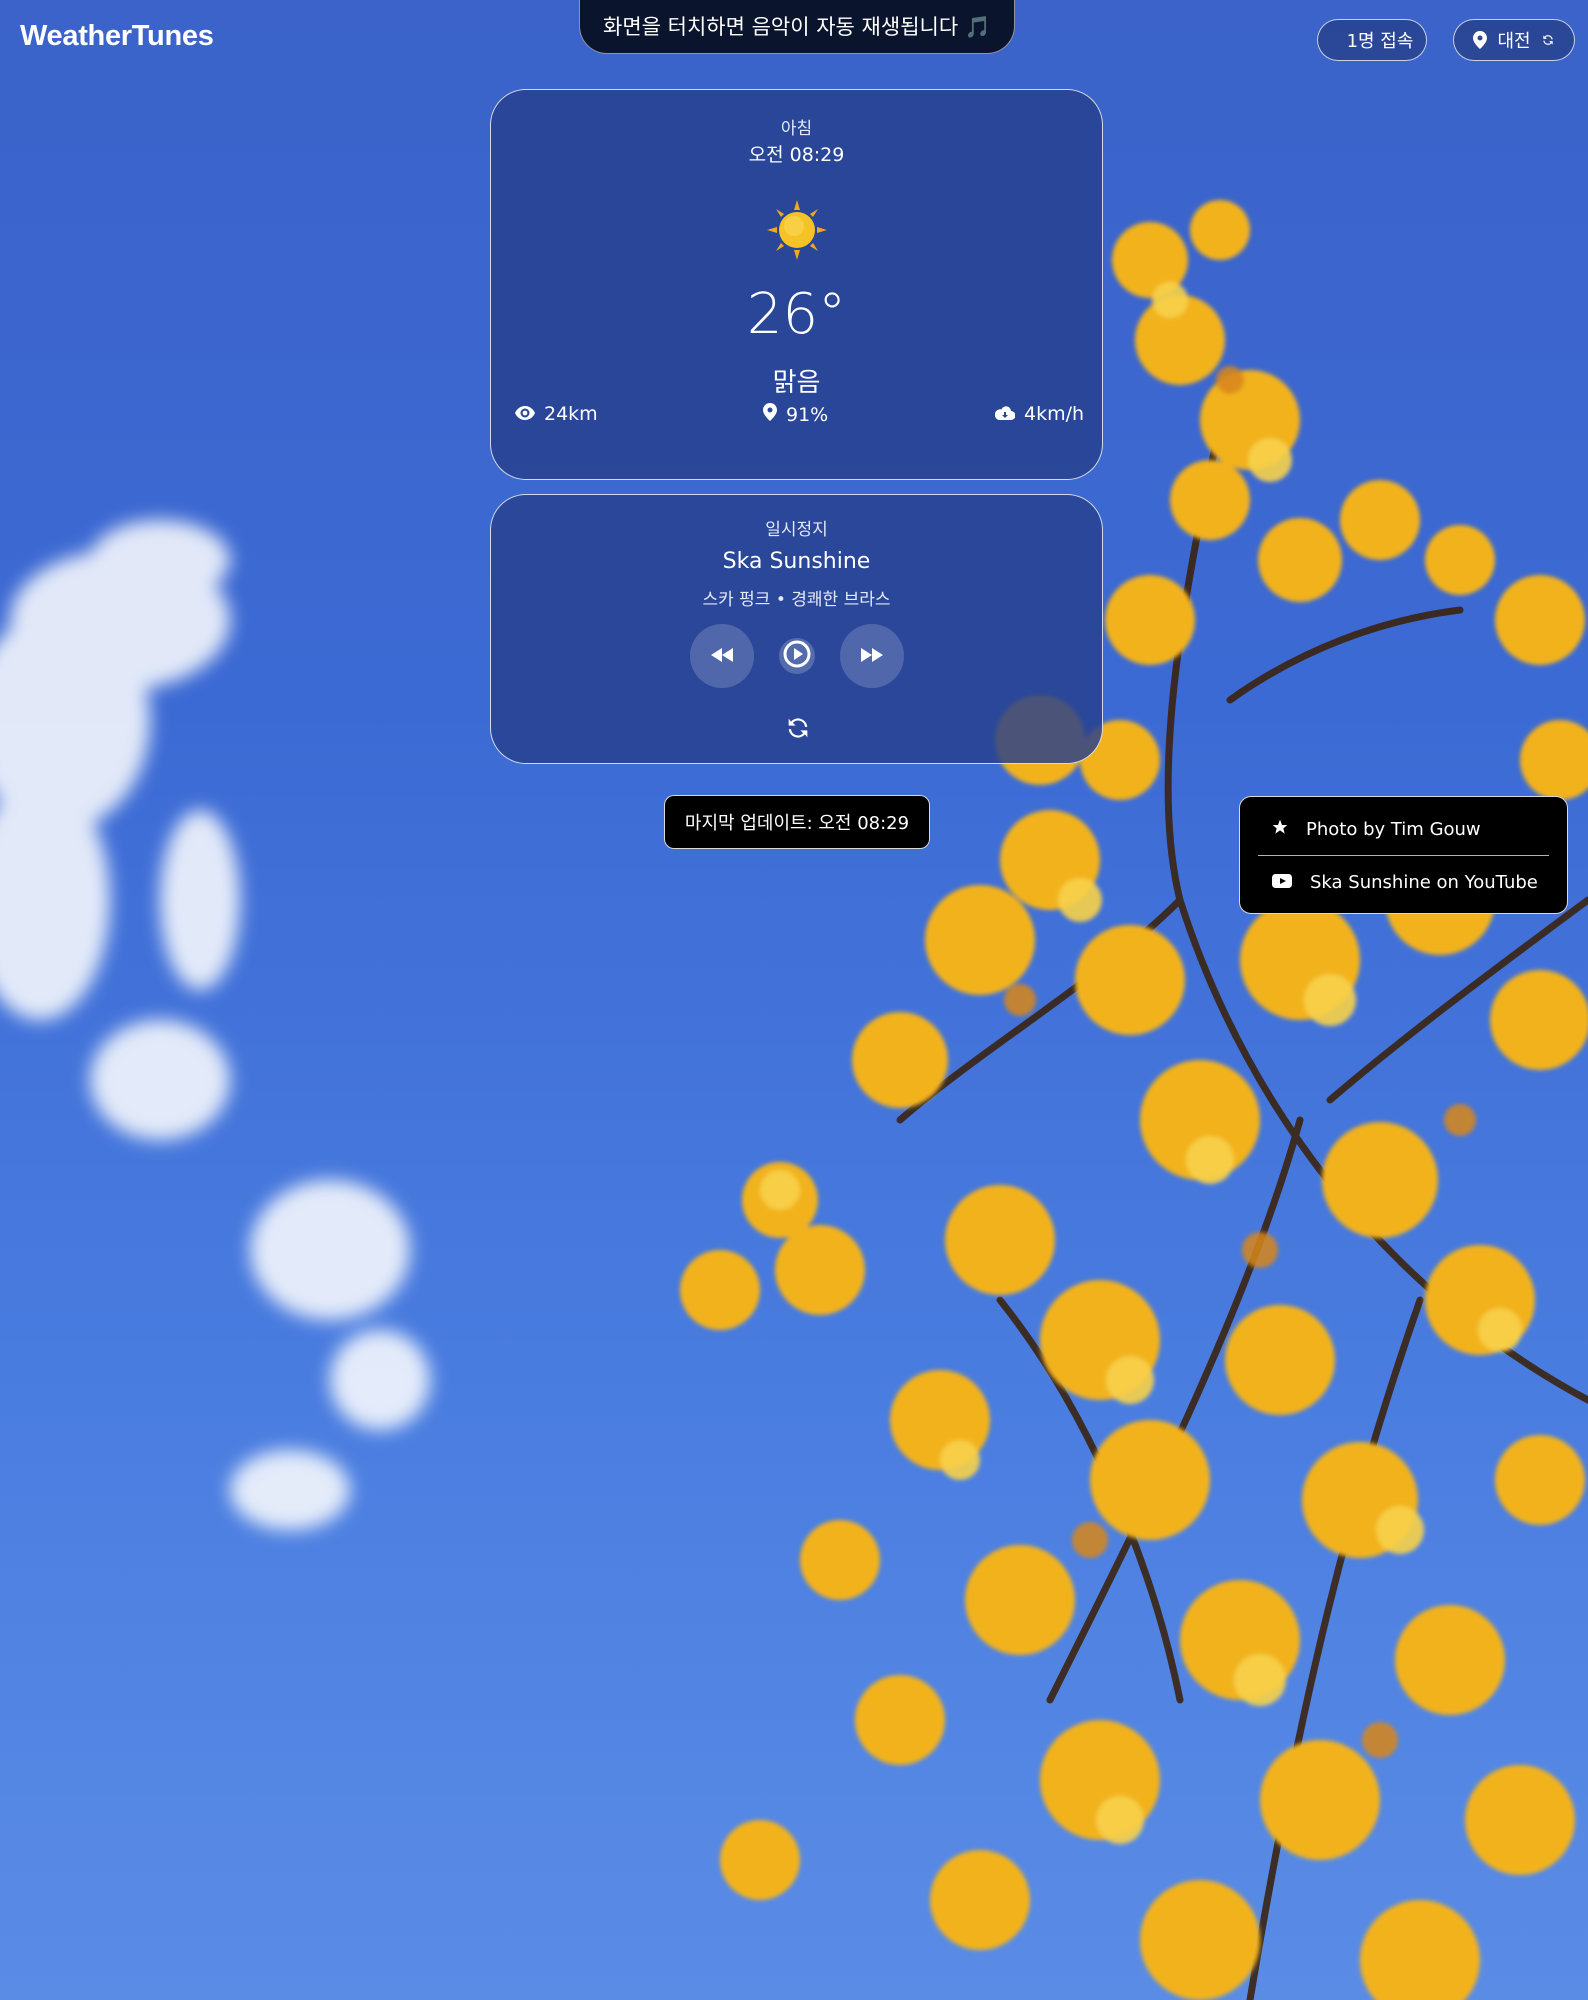 Image resolution: width=1588 pixels, height=2000 pixels. I want to click on weather-condition: 맑음, so click(796, 383).